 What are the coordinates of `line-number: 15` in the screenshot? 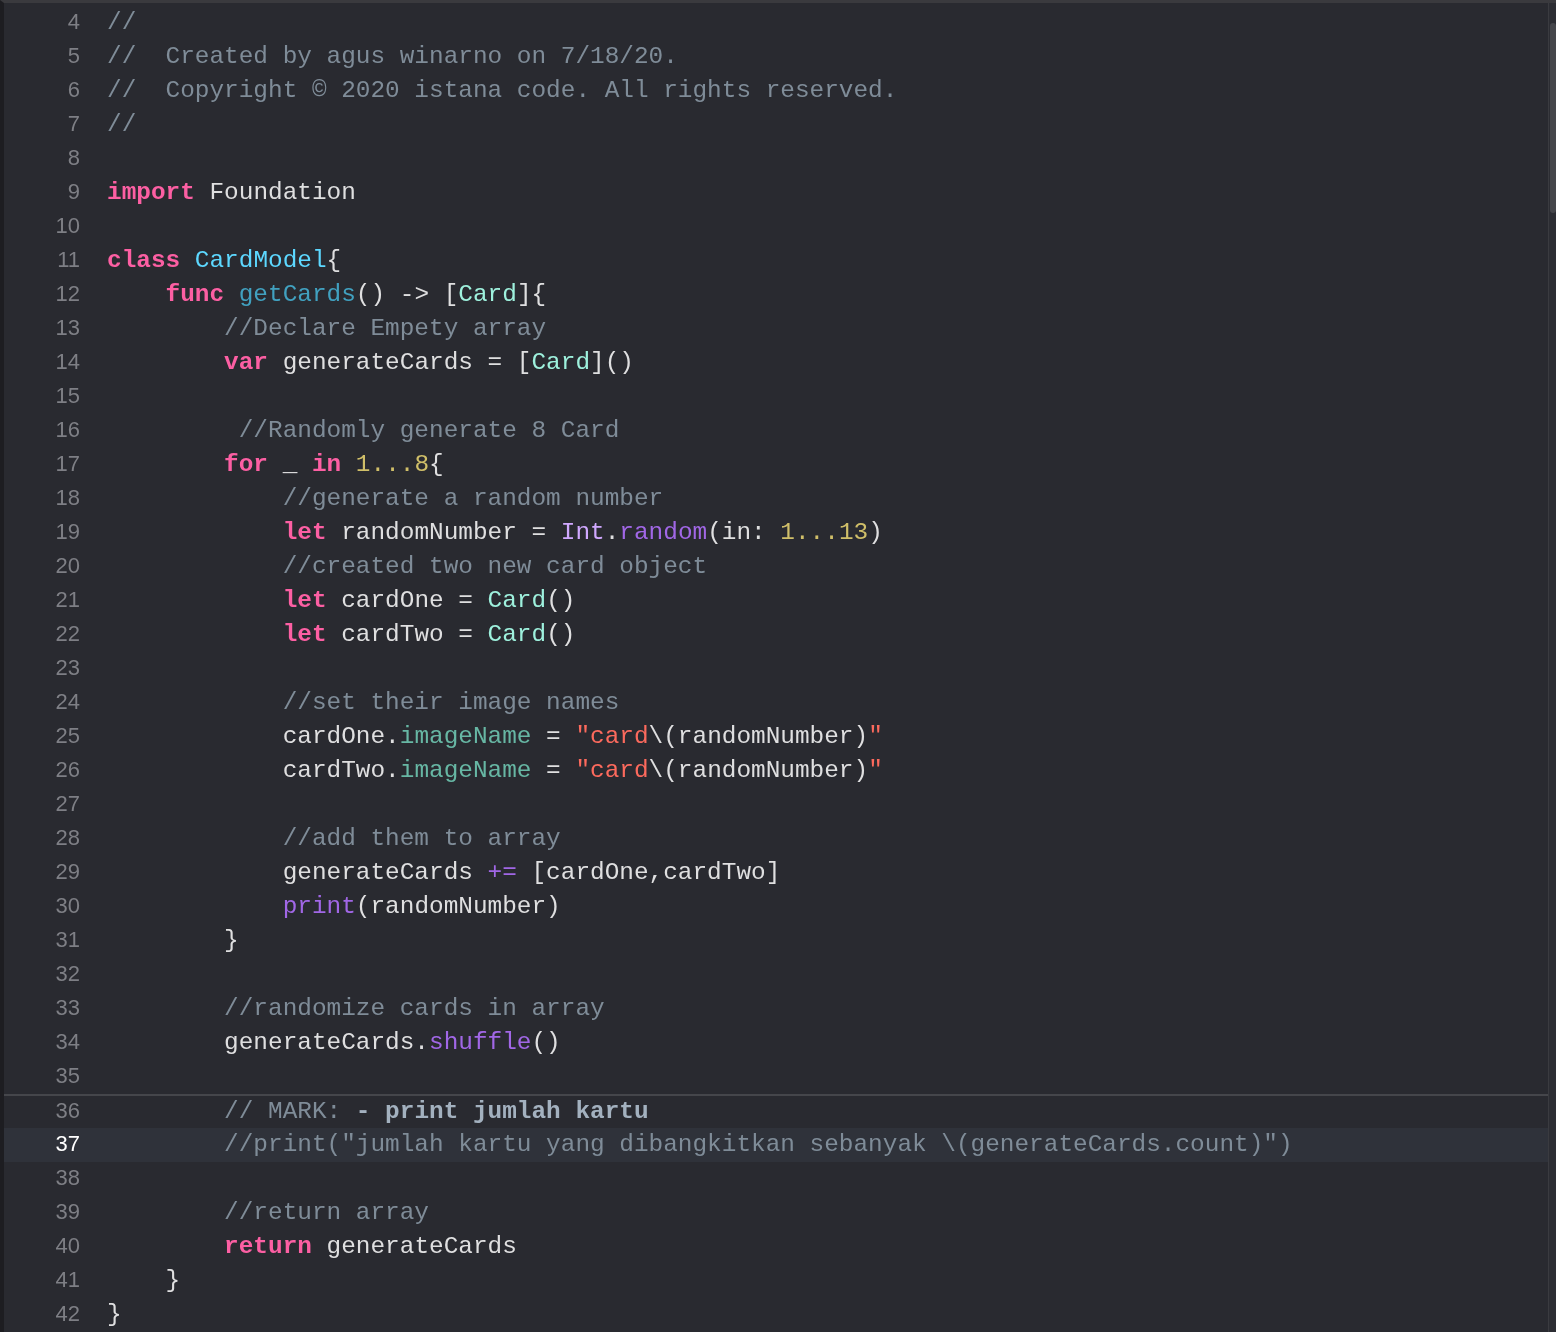 It's located at (67, 397).